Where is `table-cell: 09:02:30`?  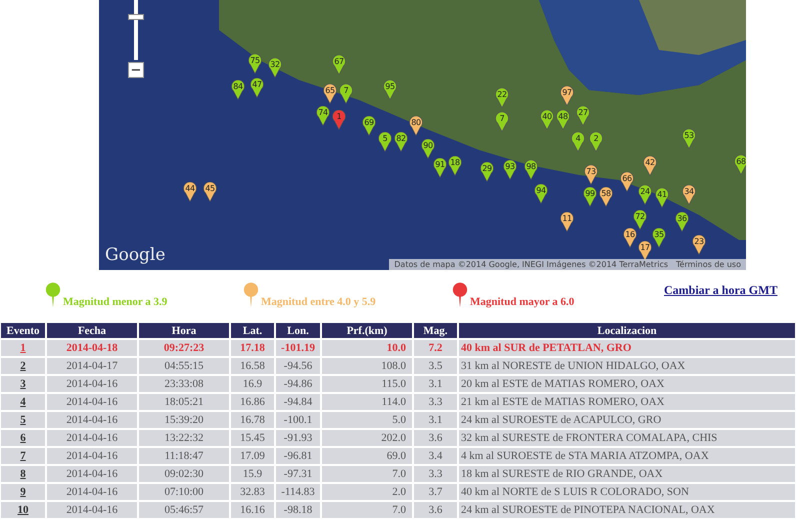
table-cell: 09:02:30 is located at coordinates (184, 474).